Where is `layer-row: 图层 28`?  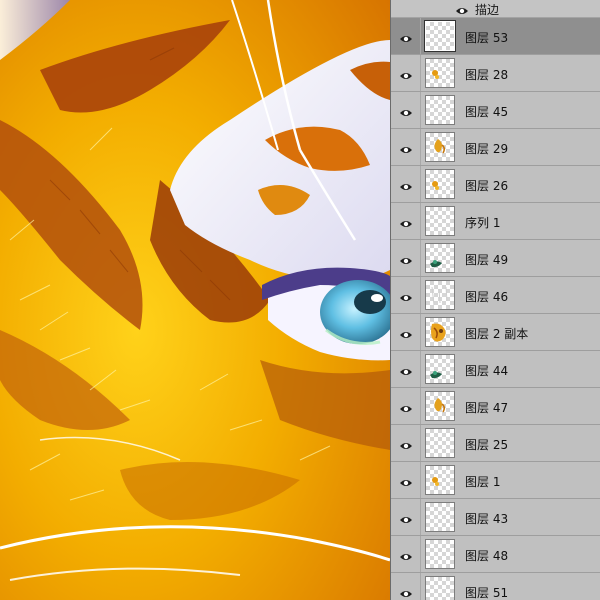
layer-row: 图层 28 is located at coordinates (495, 73).